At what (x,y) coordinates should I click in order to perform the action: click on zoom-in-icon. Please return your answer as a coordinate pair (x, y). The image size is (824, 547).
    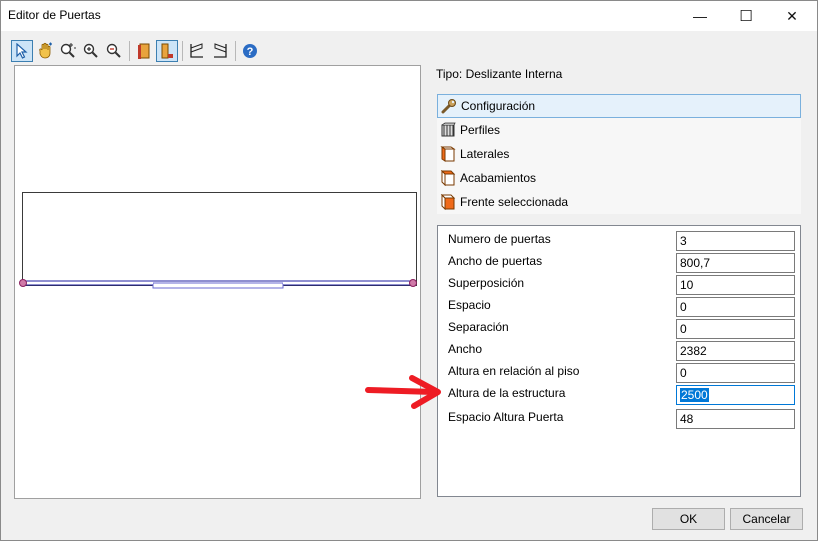
    Looking at the image, I should click on (91, 51).